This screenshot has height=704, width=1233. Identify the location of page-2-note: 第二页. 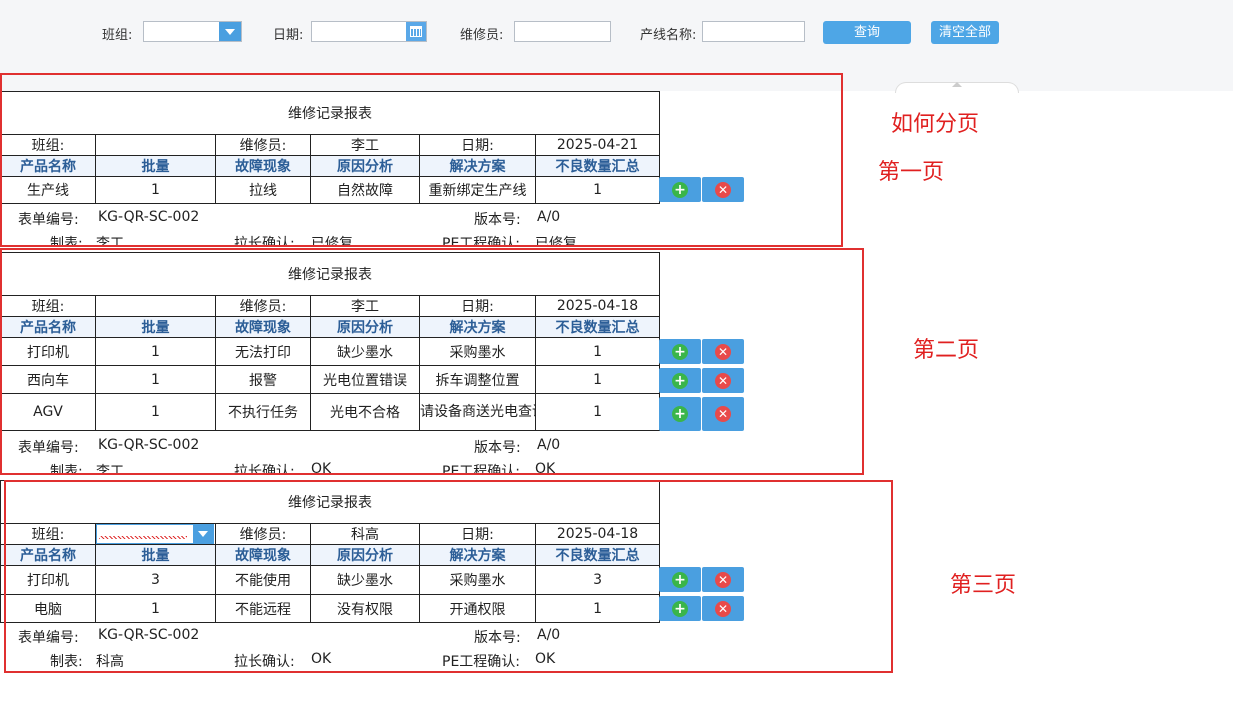
(946, 350).